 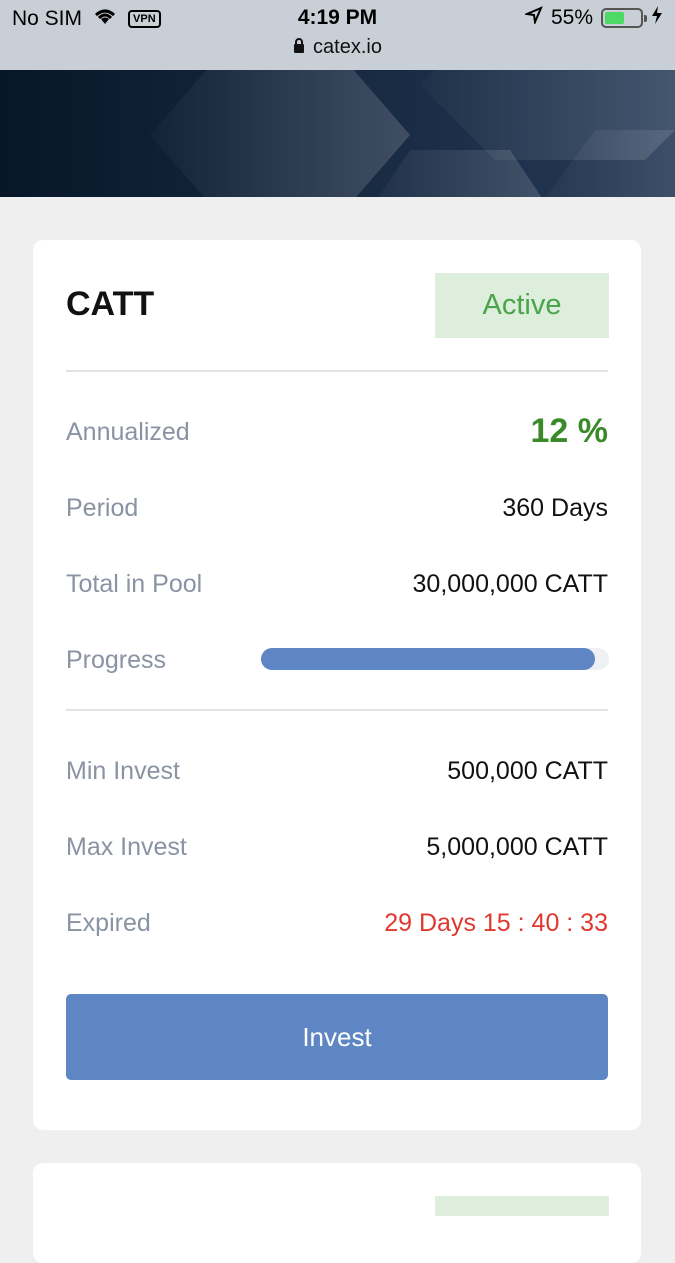 I want to click on period-value: 360 Days, so click(x=555, y=508).